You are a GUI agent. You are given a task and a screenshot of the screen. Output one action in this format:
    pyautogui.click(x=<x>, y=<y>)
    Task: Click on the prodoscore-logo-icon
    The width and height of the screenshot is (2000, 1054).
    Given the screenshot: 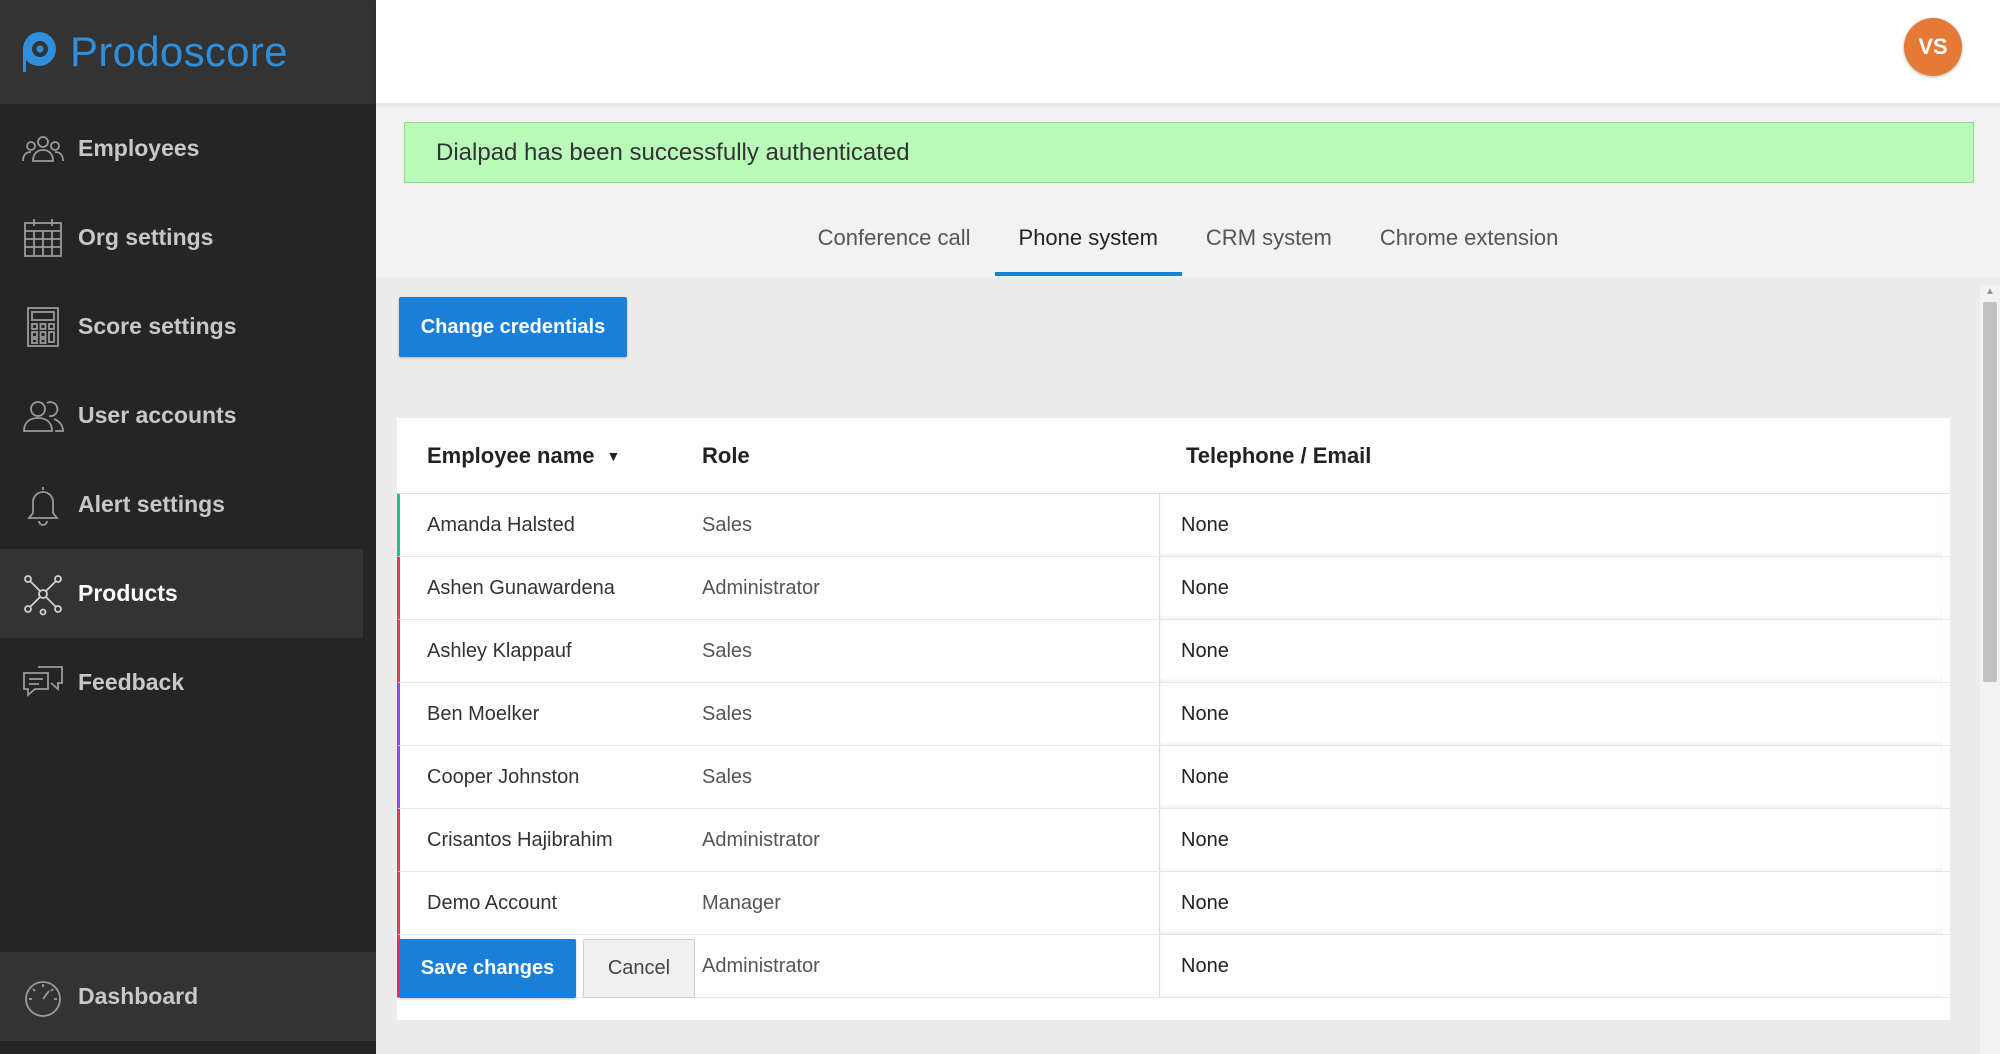 What is the action you would take?
    pyautogui.click(x=39, y=52)
    